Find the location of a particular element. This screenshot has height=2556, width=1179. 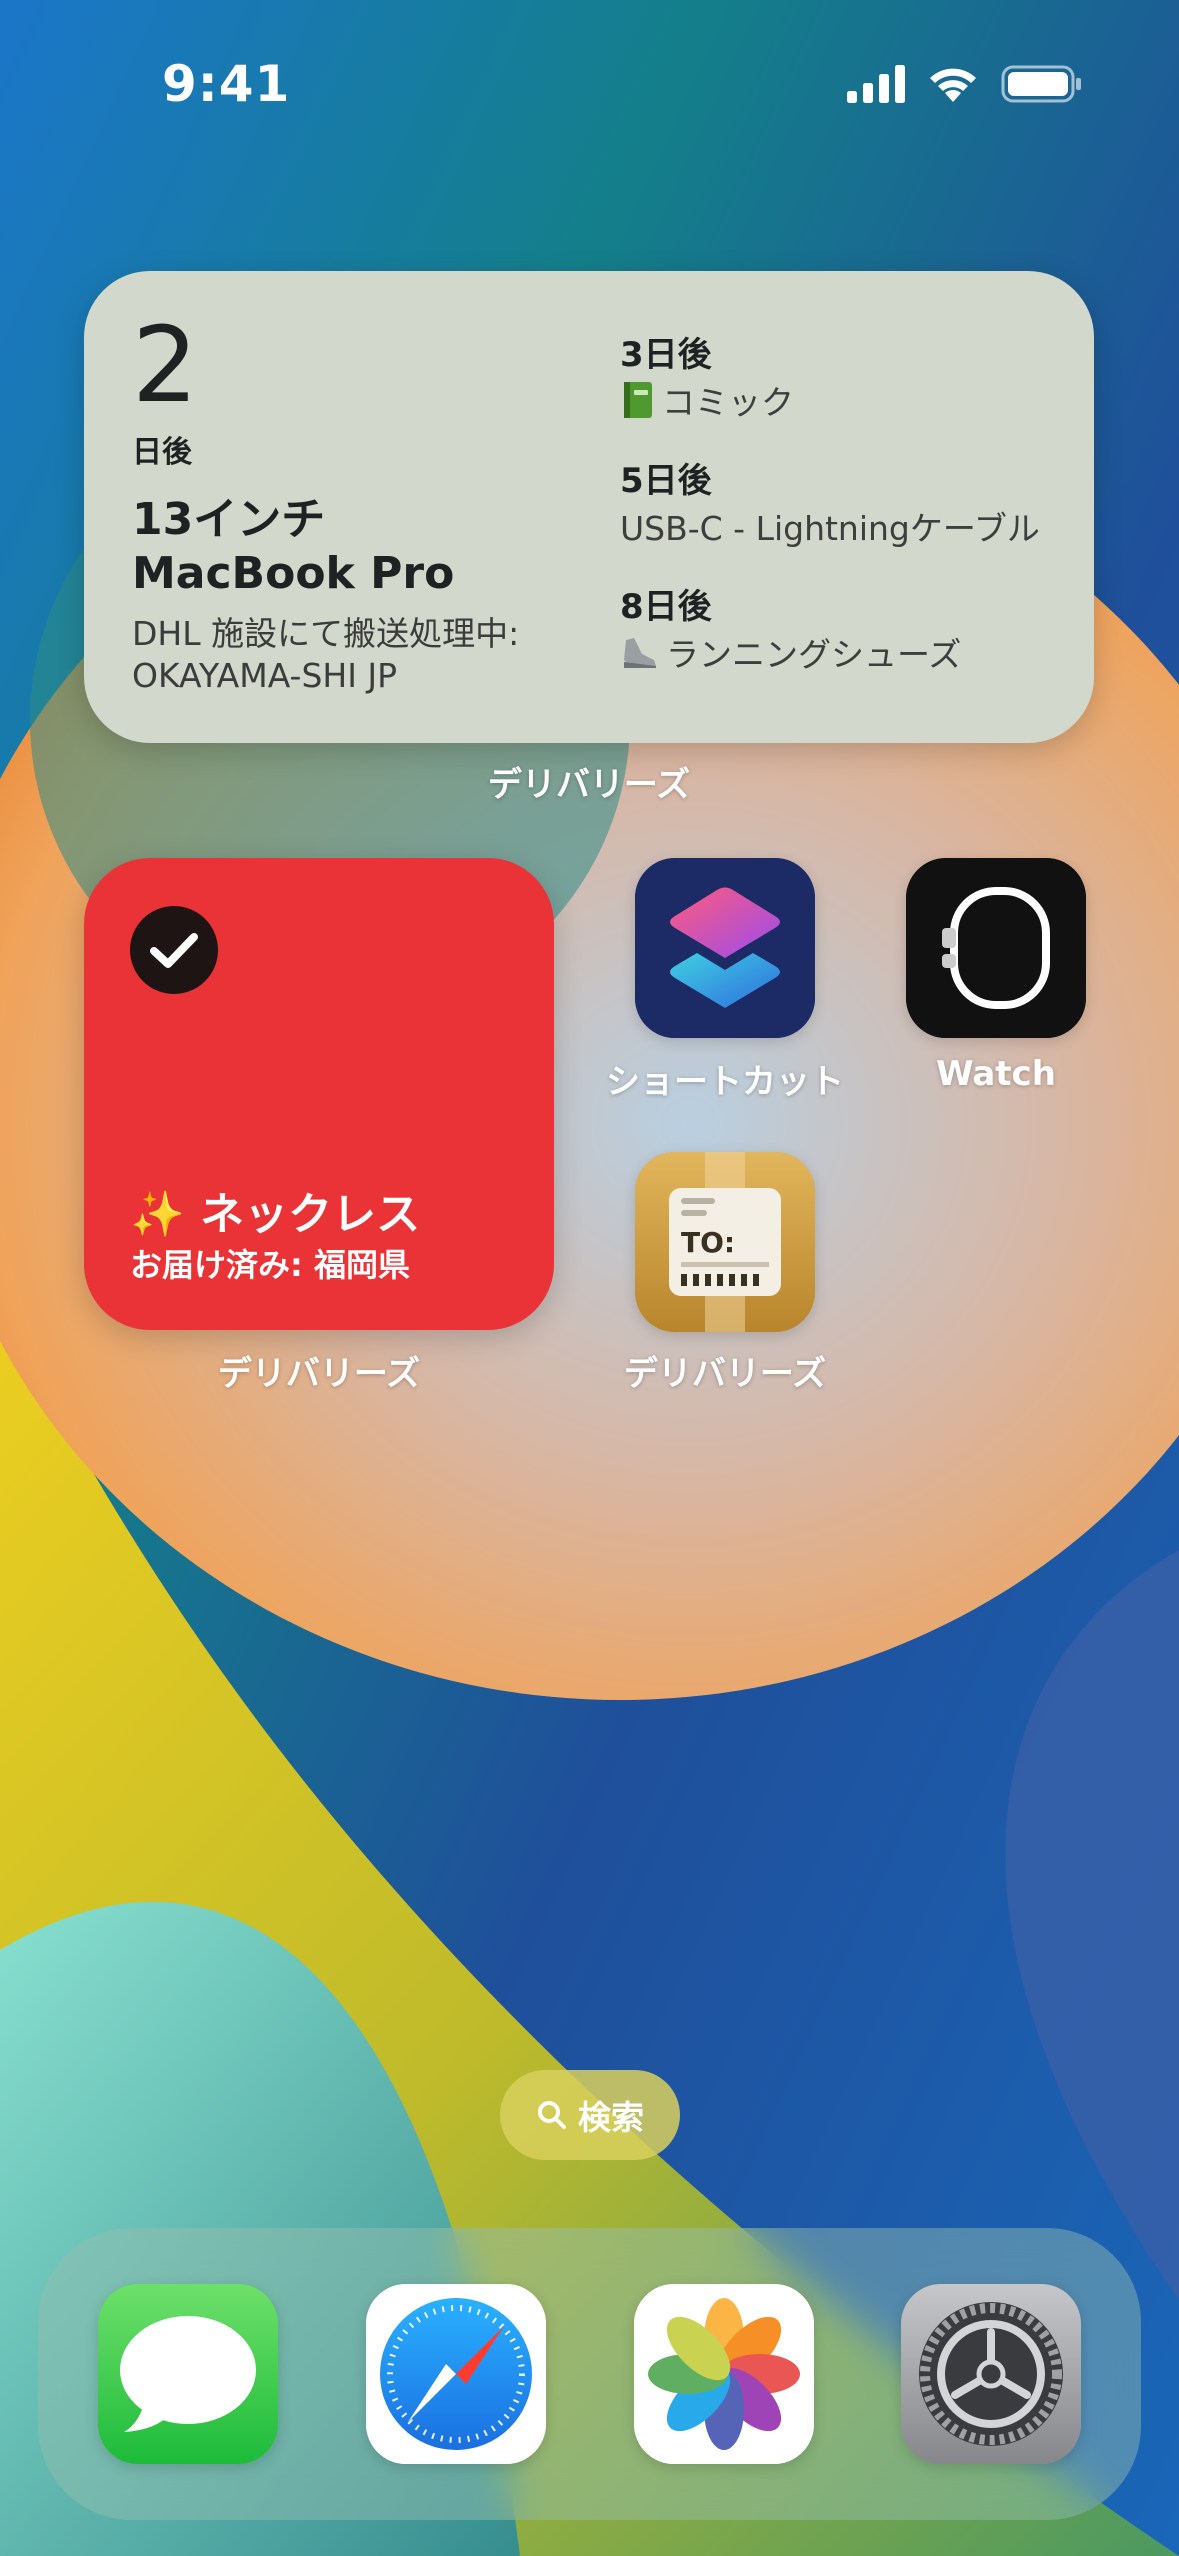

watch-label: Watch is located at coordinates (996, 1074).